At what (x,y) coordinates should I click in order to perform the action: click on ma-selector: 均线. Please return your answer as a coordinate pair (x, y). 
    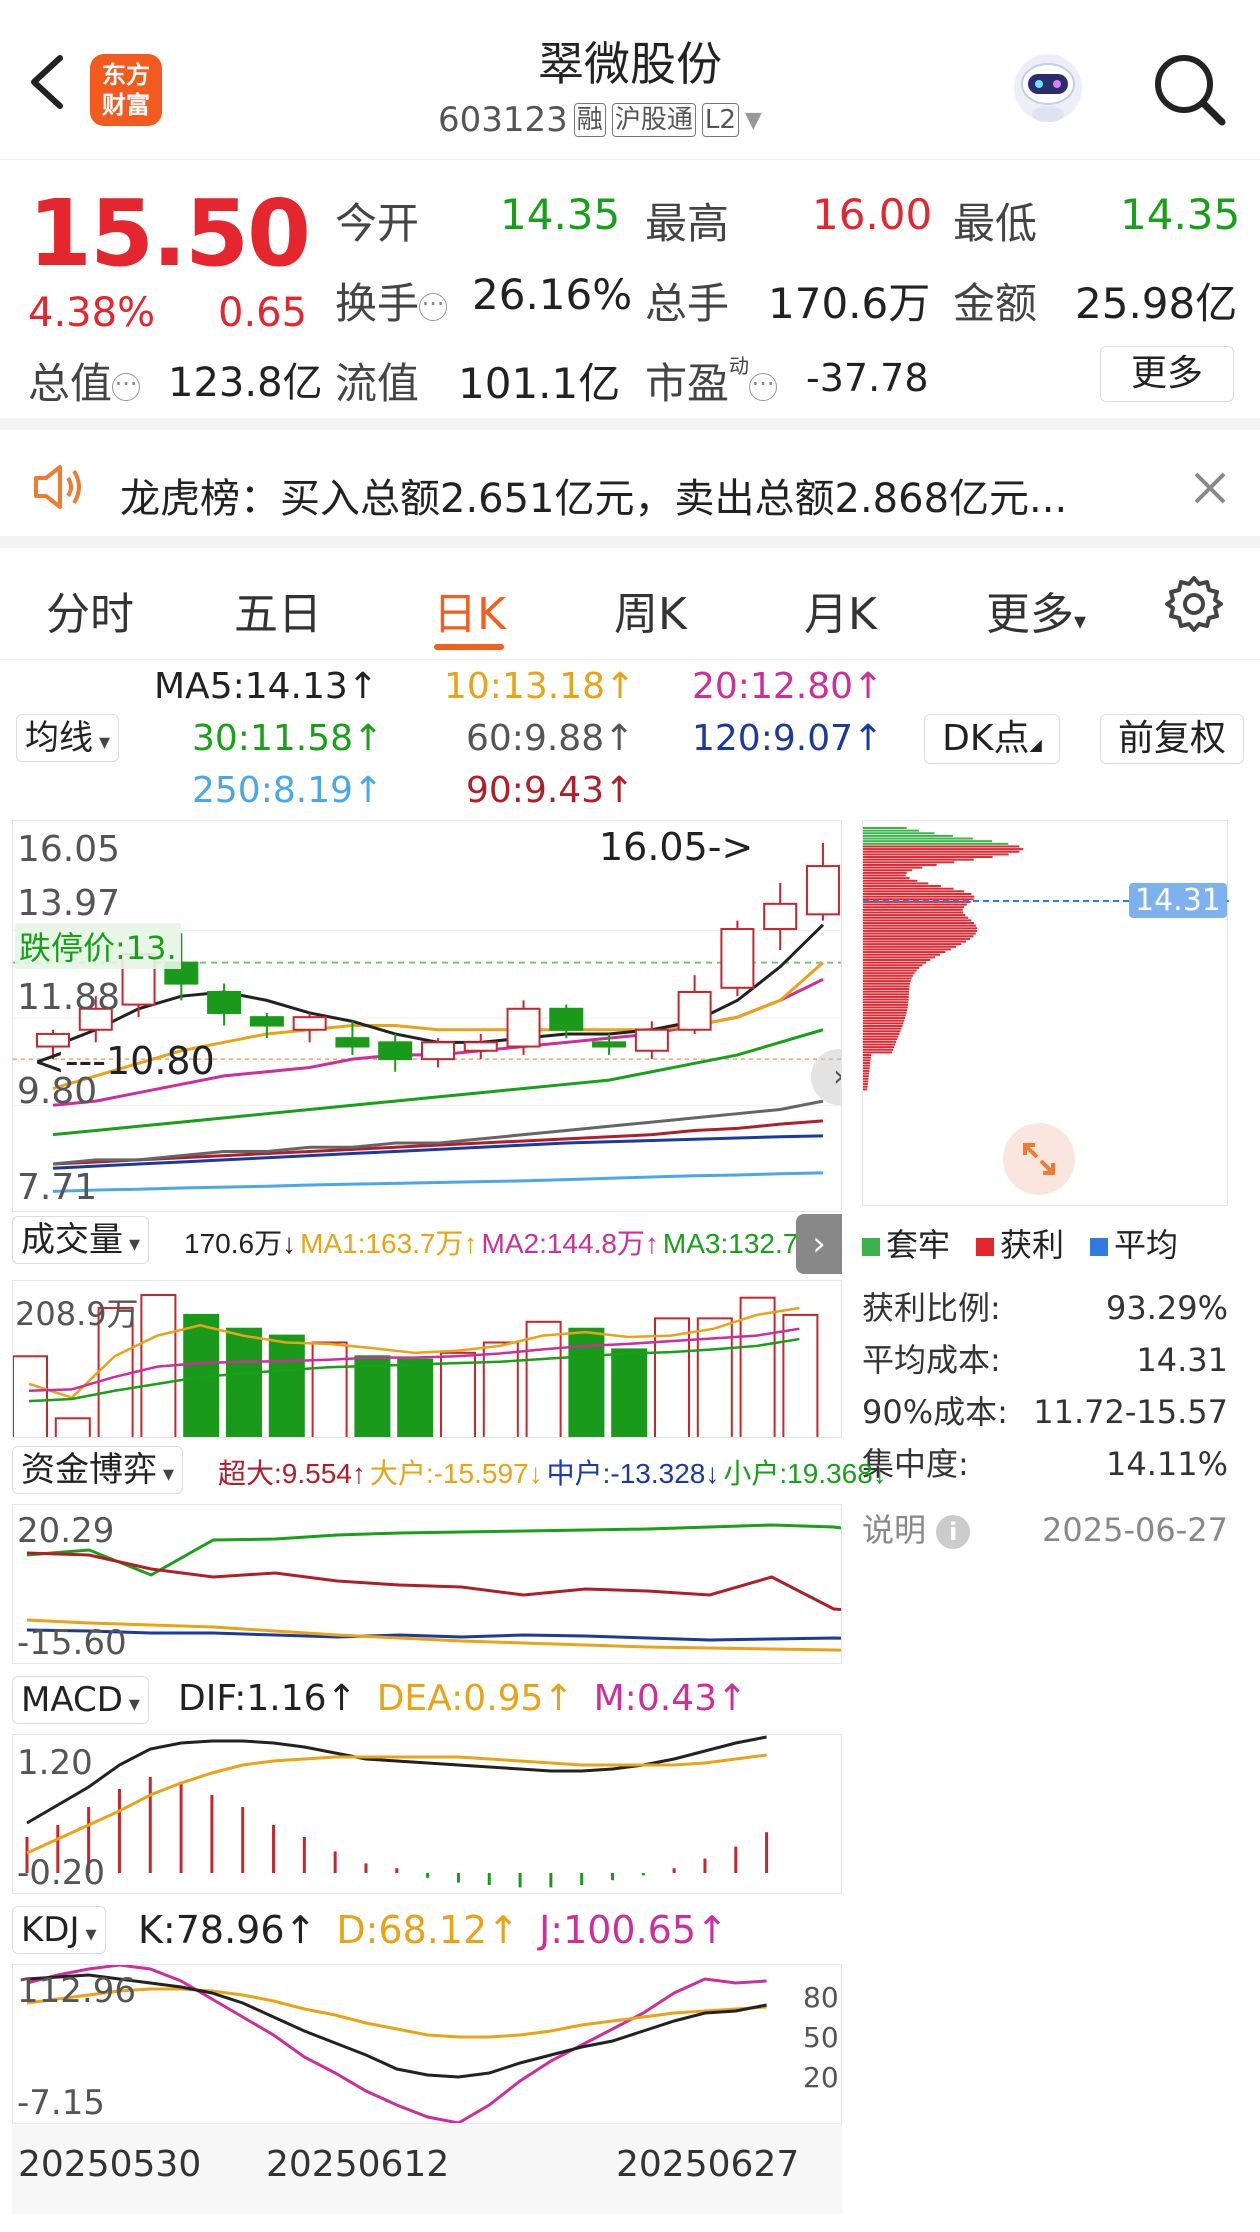
    Looking at the image, I should click on (68, 738).